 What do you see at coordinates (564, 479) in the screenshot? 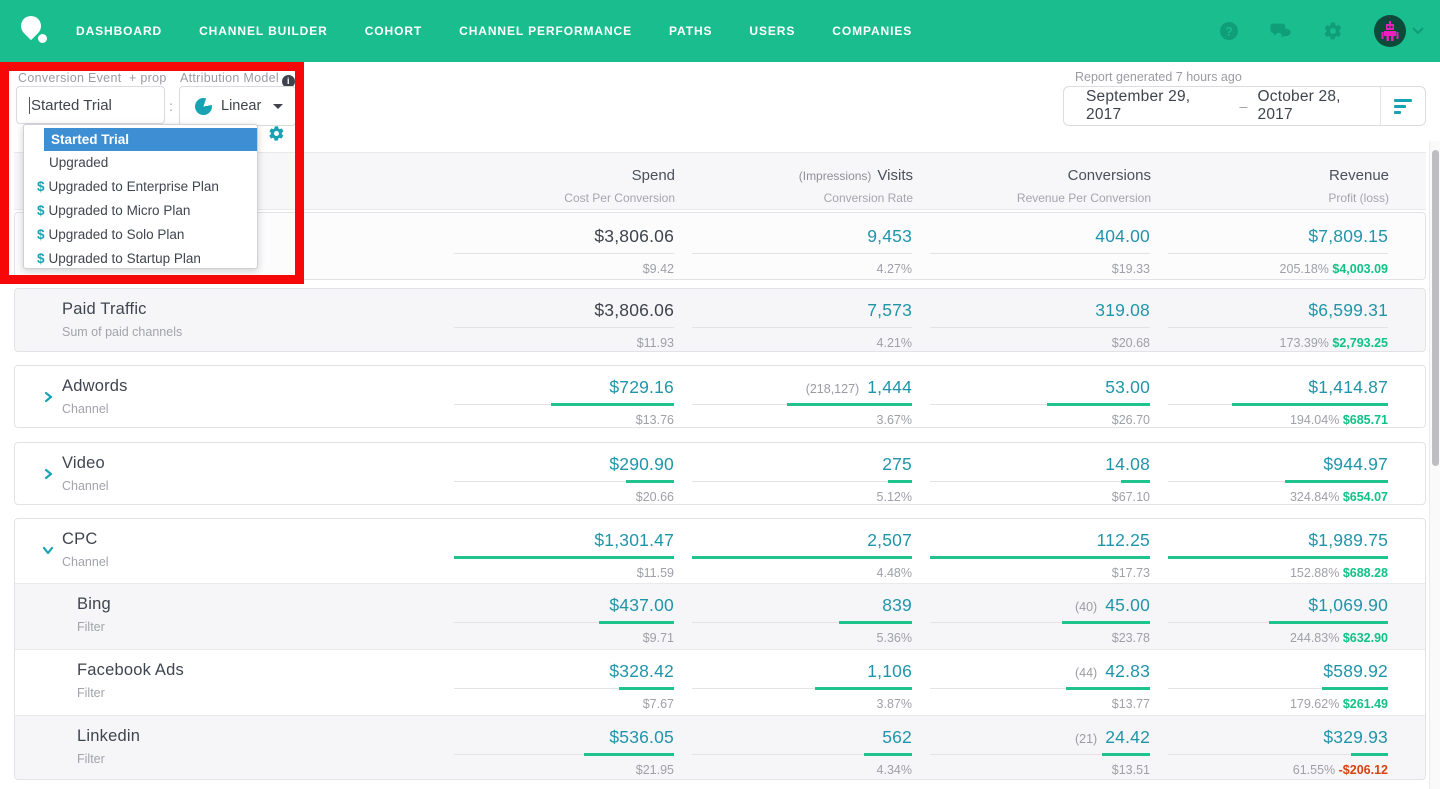
I see `spend-cell: $290.90 $20.66` at bounding box center [564, 479].